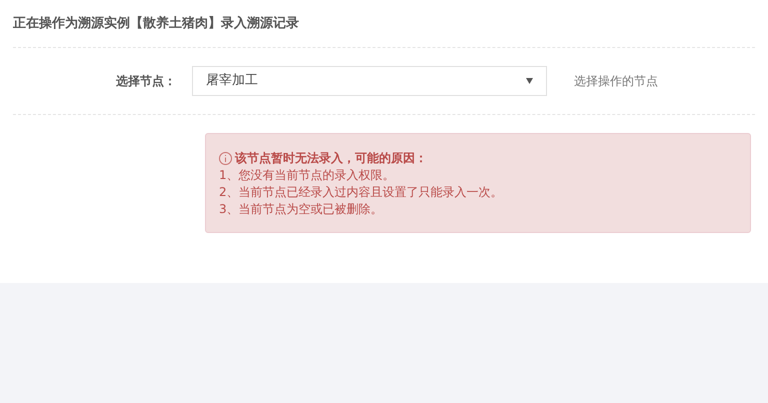  What do you see at coordinates (529, 81) in the screenshot?
I see `caret-icon` at bounding box center [529, 81].